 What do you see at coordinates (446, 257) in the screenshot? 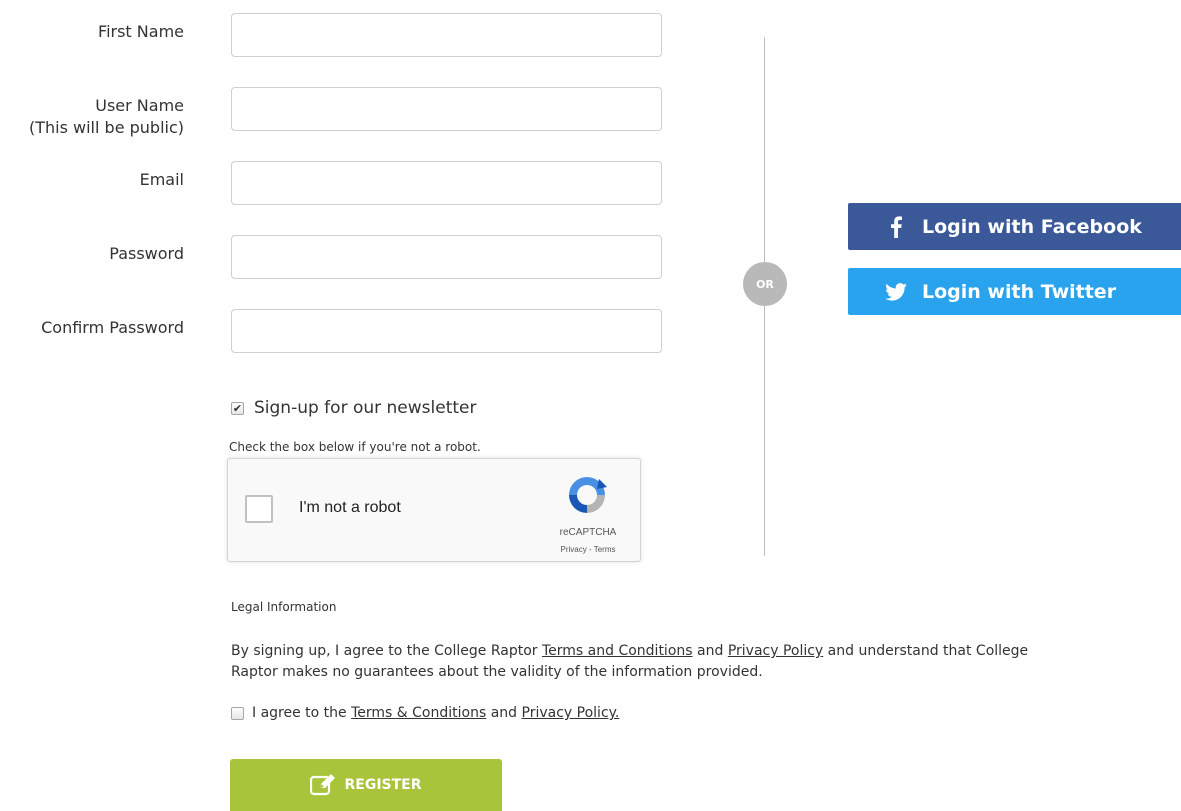
I see `password-field` at bounding box center [446, 257].